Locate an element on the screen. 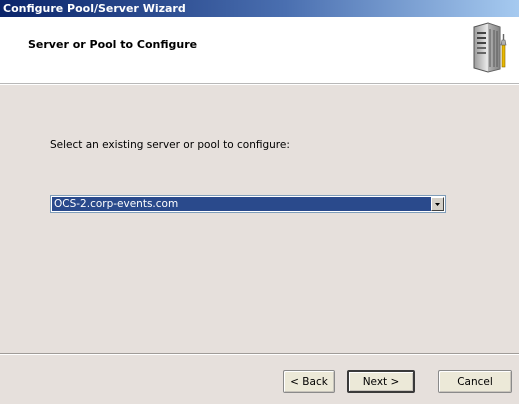  cancel-button: Cancel is located at coordinates (475, 381).